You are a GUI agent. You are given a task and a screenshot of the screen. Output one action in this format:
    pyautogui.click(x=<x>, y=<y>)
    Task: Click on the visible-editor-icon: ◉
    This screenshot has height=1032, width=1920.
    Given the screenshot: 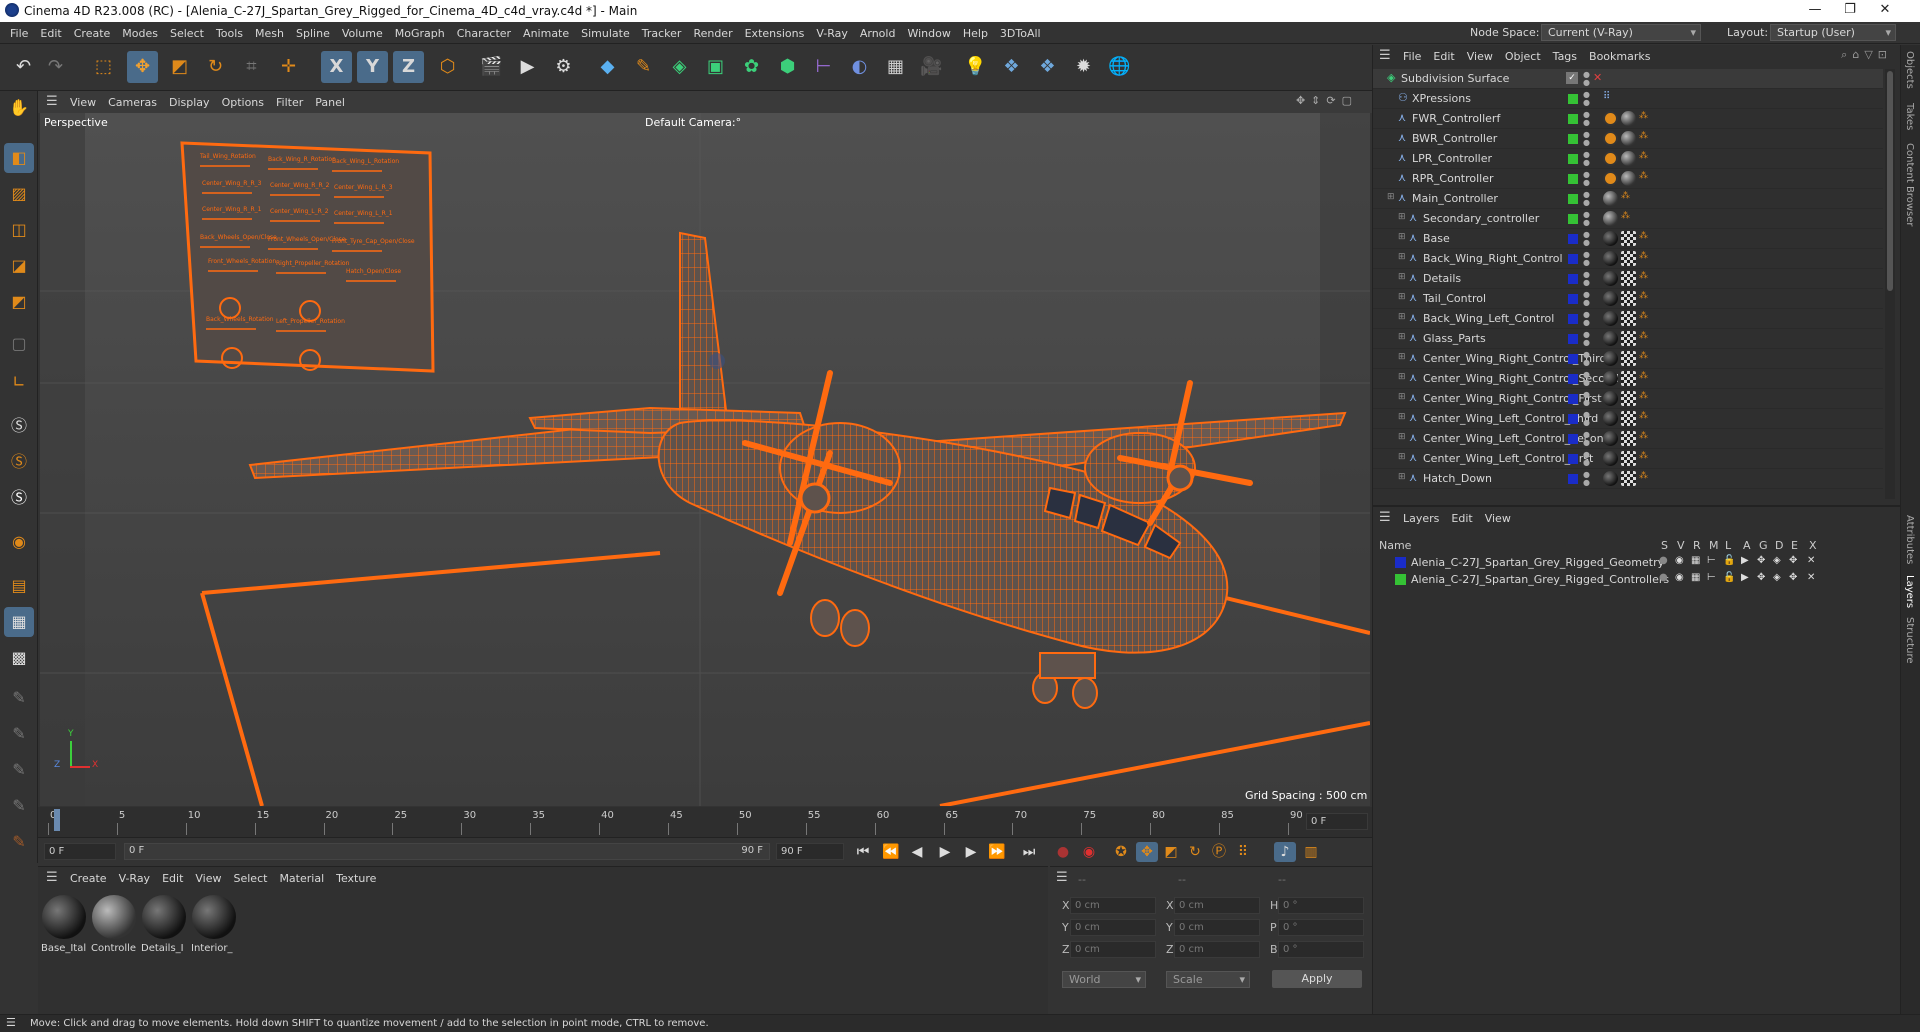 What is the action you would take?
    pyautogui.click(x=1679, y=577)
    